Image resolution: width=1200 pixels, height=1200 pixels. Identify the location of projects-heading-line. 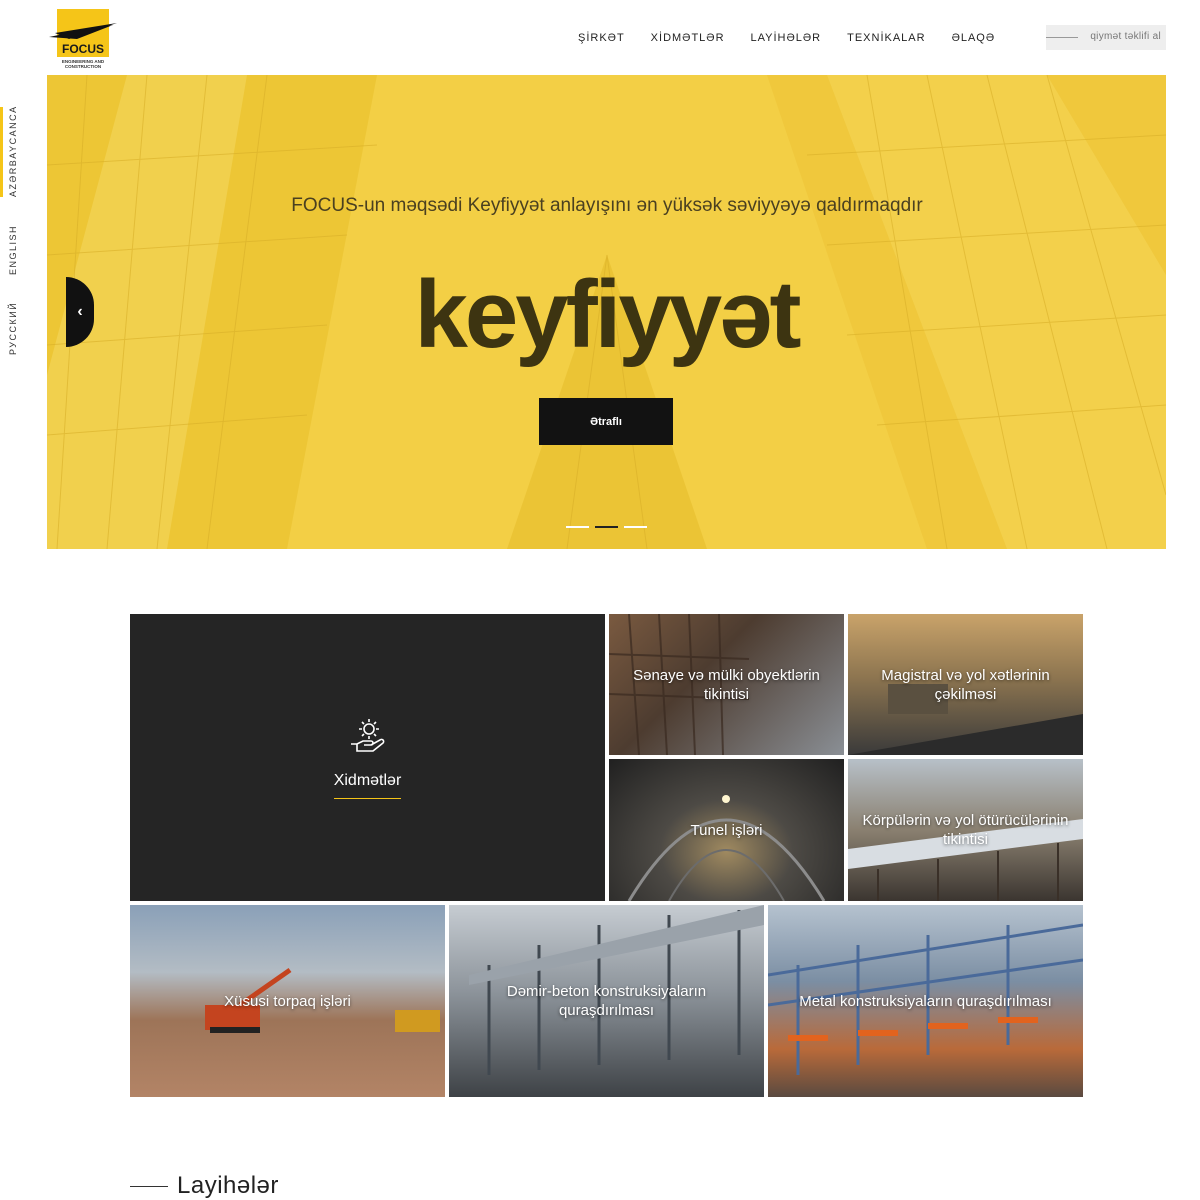
(149, 1186).